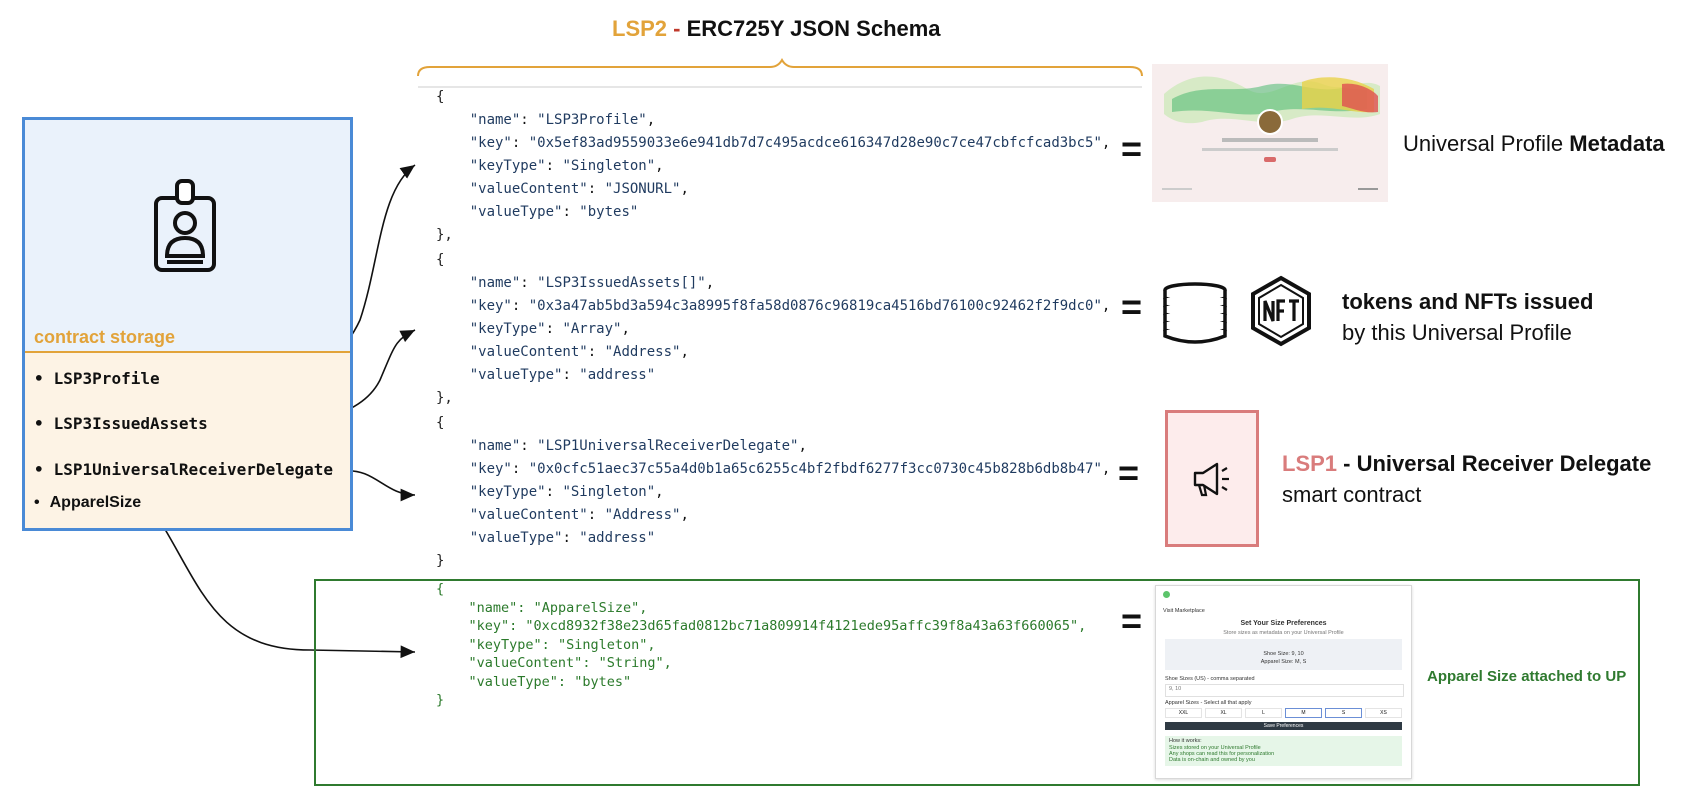 The height and width of the screenshot is (797, 1692). I want to click on storage-item-lsp1urd: • LSP1UniversalReceiverDelegate, so click(183, 469).